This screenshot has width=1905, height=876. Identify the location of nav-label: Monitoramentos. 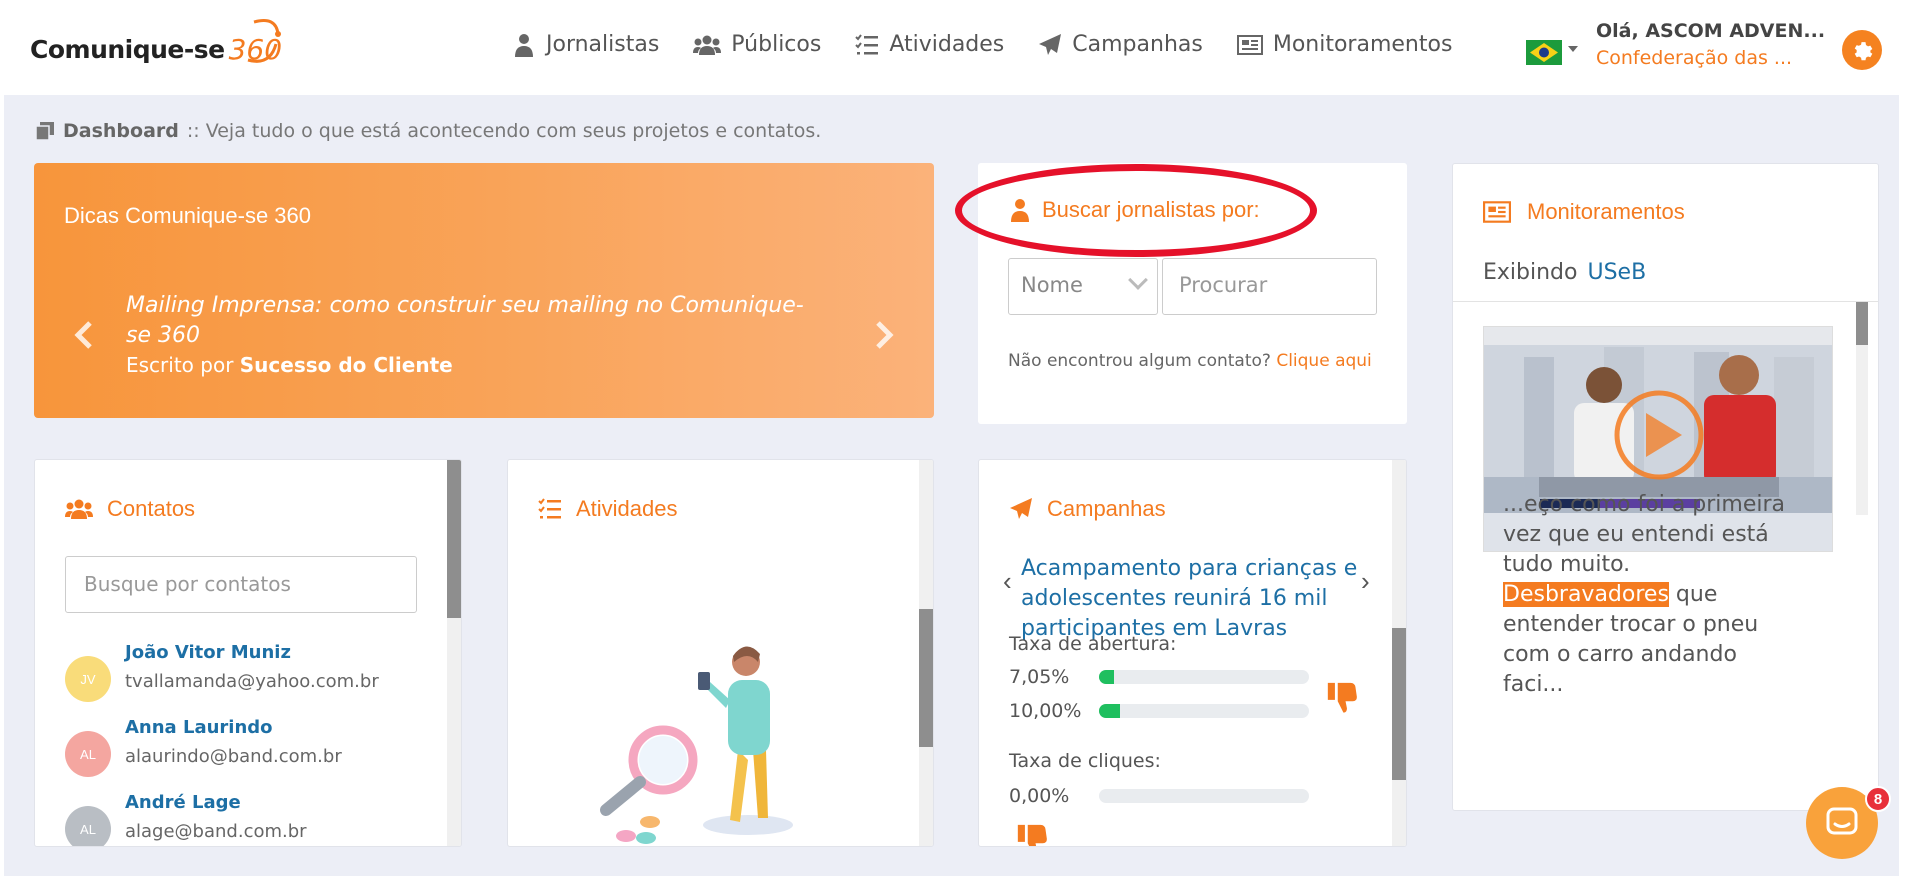
(1362, 44).